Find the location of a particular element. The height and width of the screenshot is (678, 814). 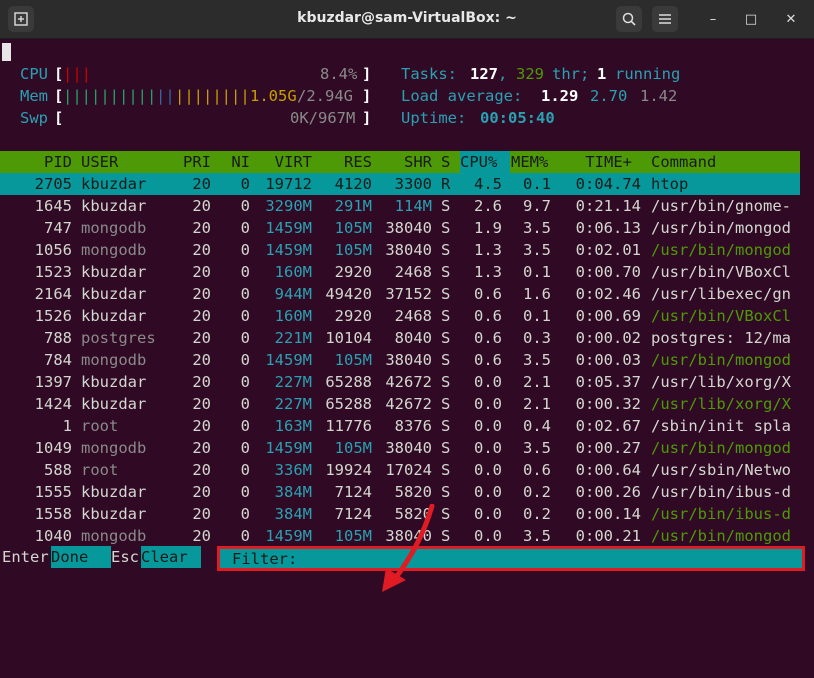

cpu-bars: ||| is located at coordinates (77, 74).